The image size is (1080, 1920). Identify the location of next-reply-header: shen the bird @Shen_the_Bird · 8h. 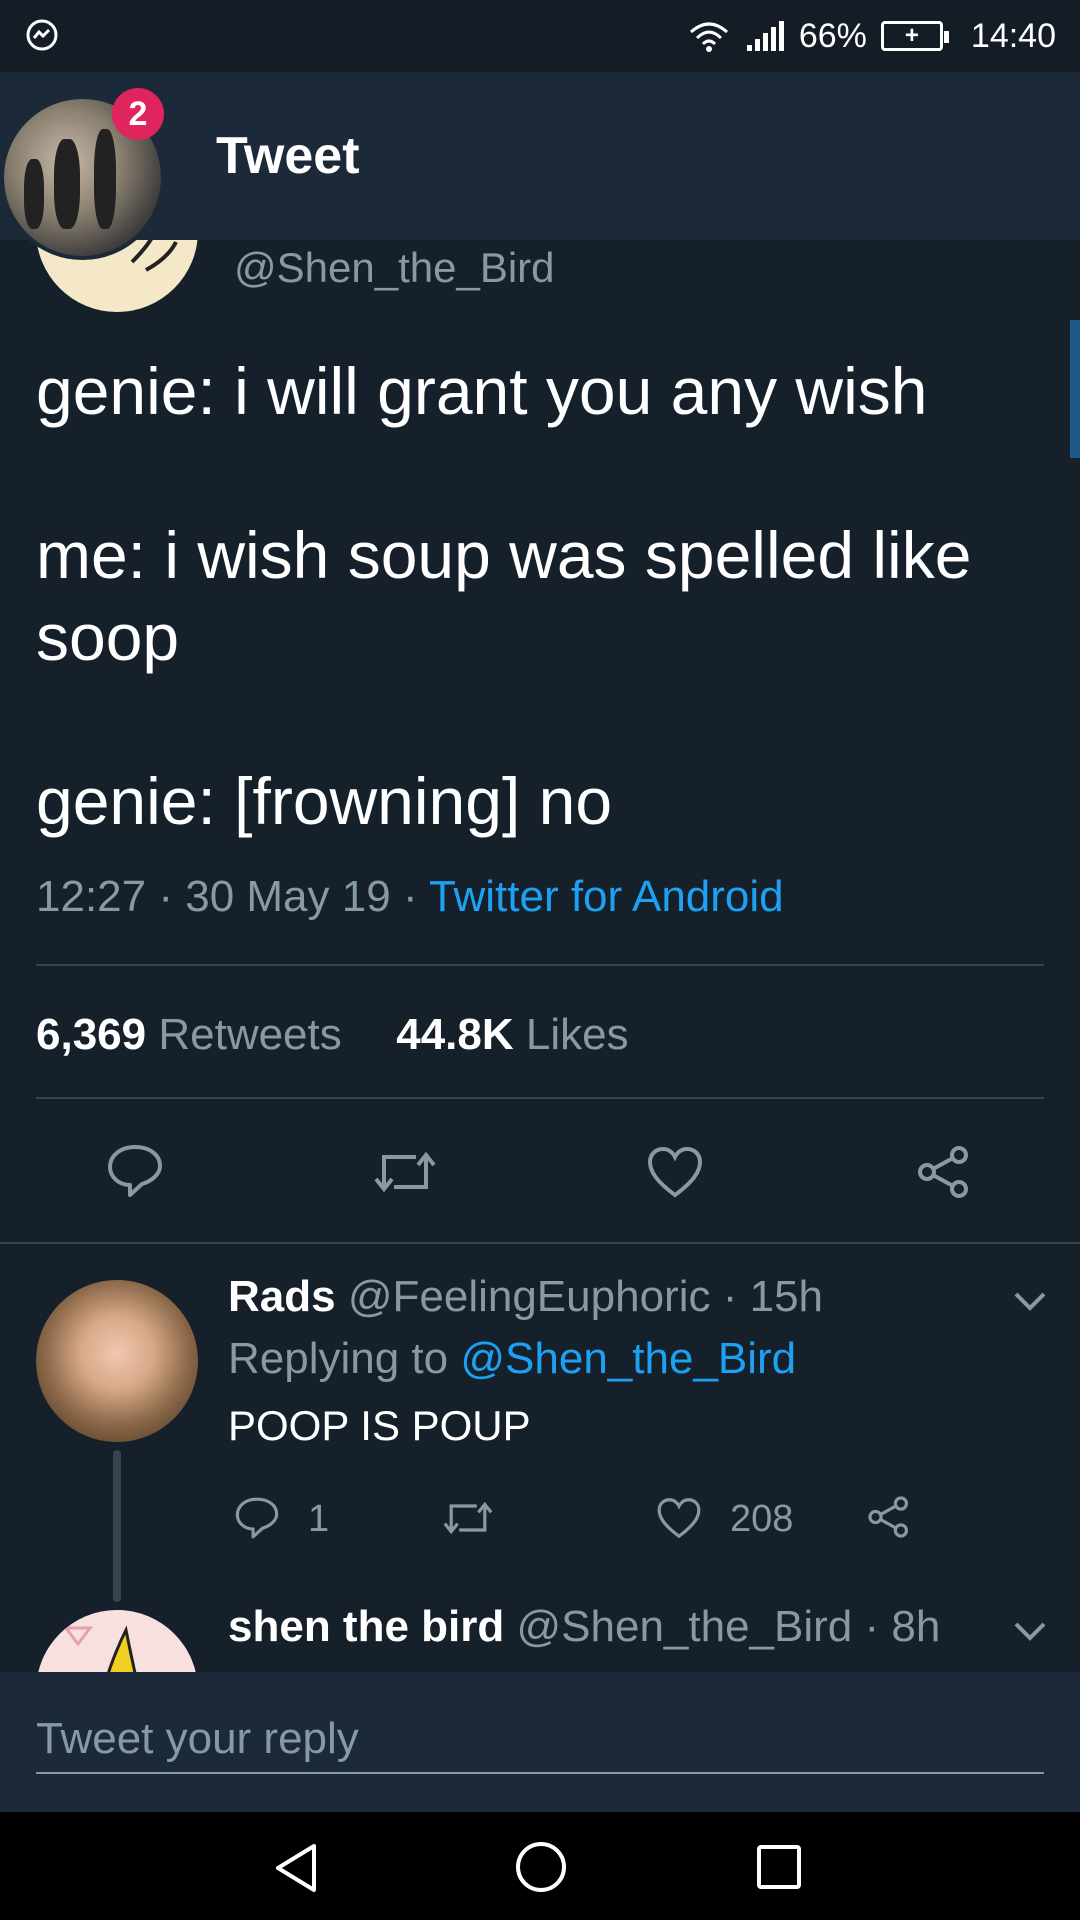
(584, 1627).